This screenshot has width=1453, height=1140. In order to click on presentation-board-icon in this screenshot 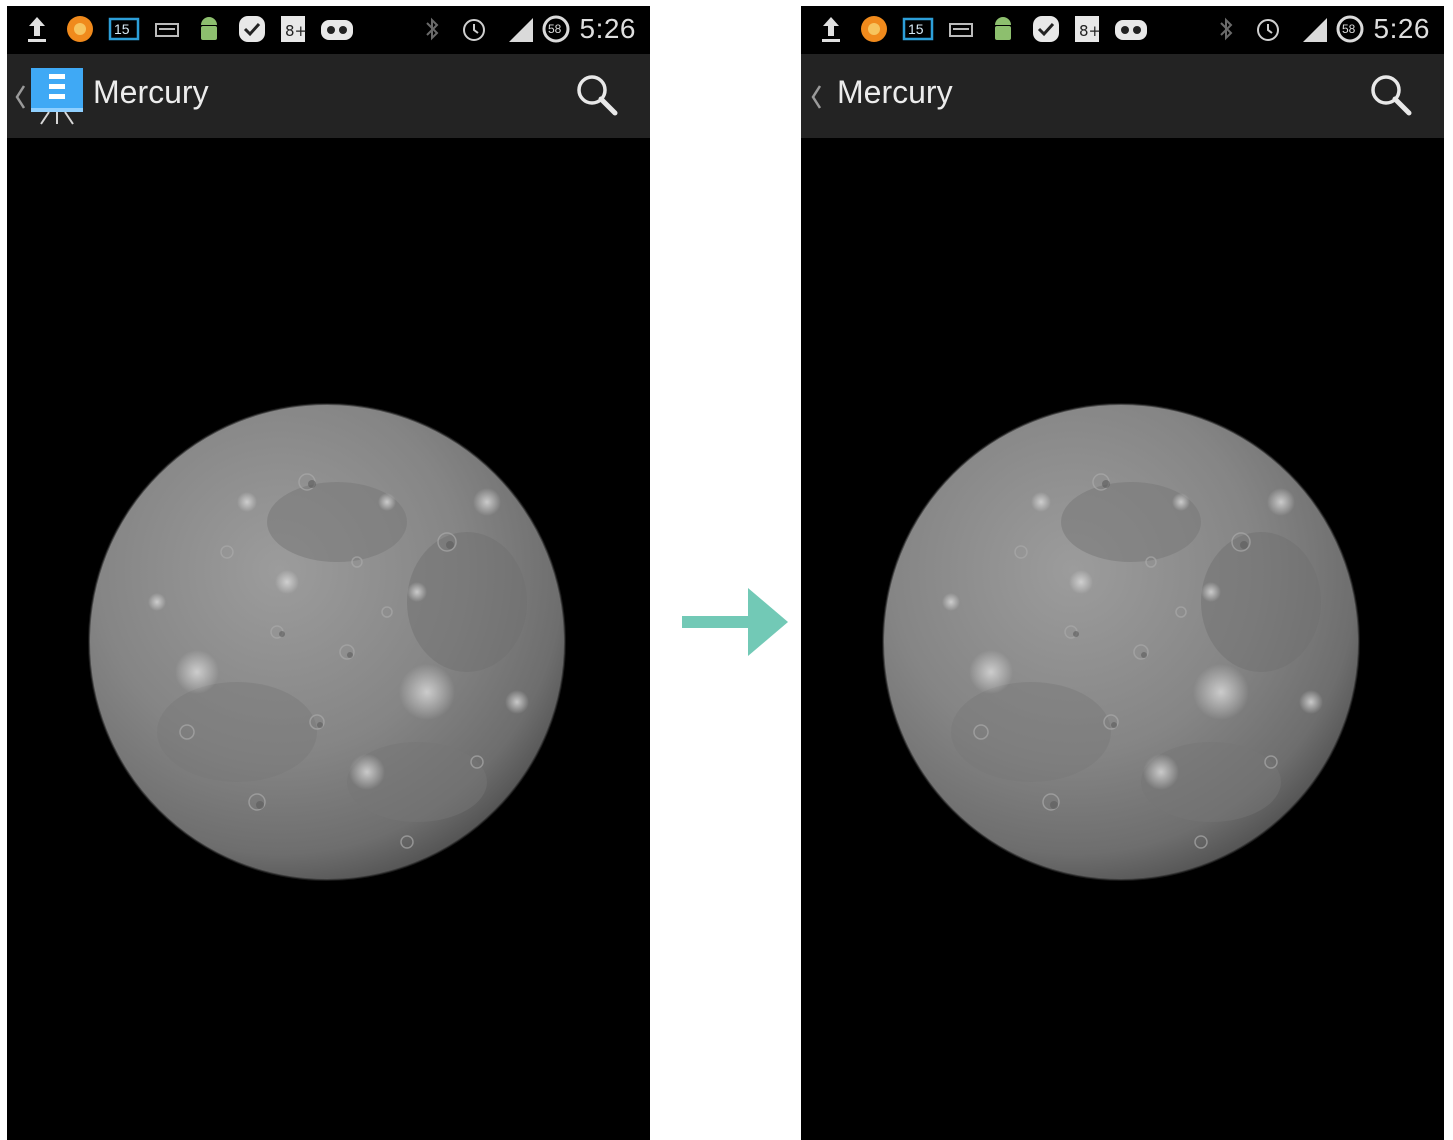, I will do `click(57, 96)`.